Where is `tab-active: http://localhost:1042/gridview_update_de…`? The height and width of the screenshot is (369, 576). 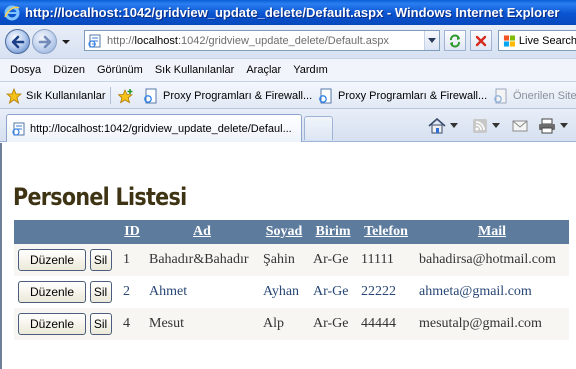 tab-active: http://localhost:1042/gridview_update_de… is located at coordinates (154, 128).